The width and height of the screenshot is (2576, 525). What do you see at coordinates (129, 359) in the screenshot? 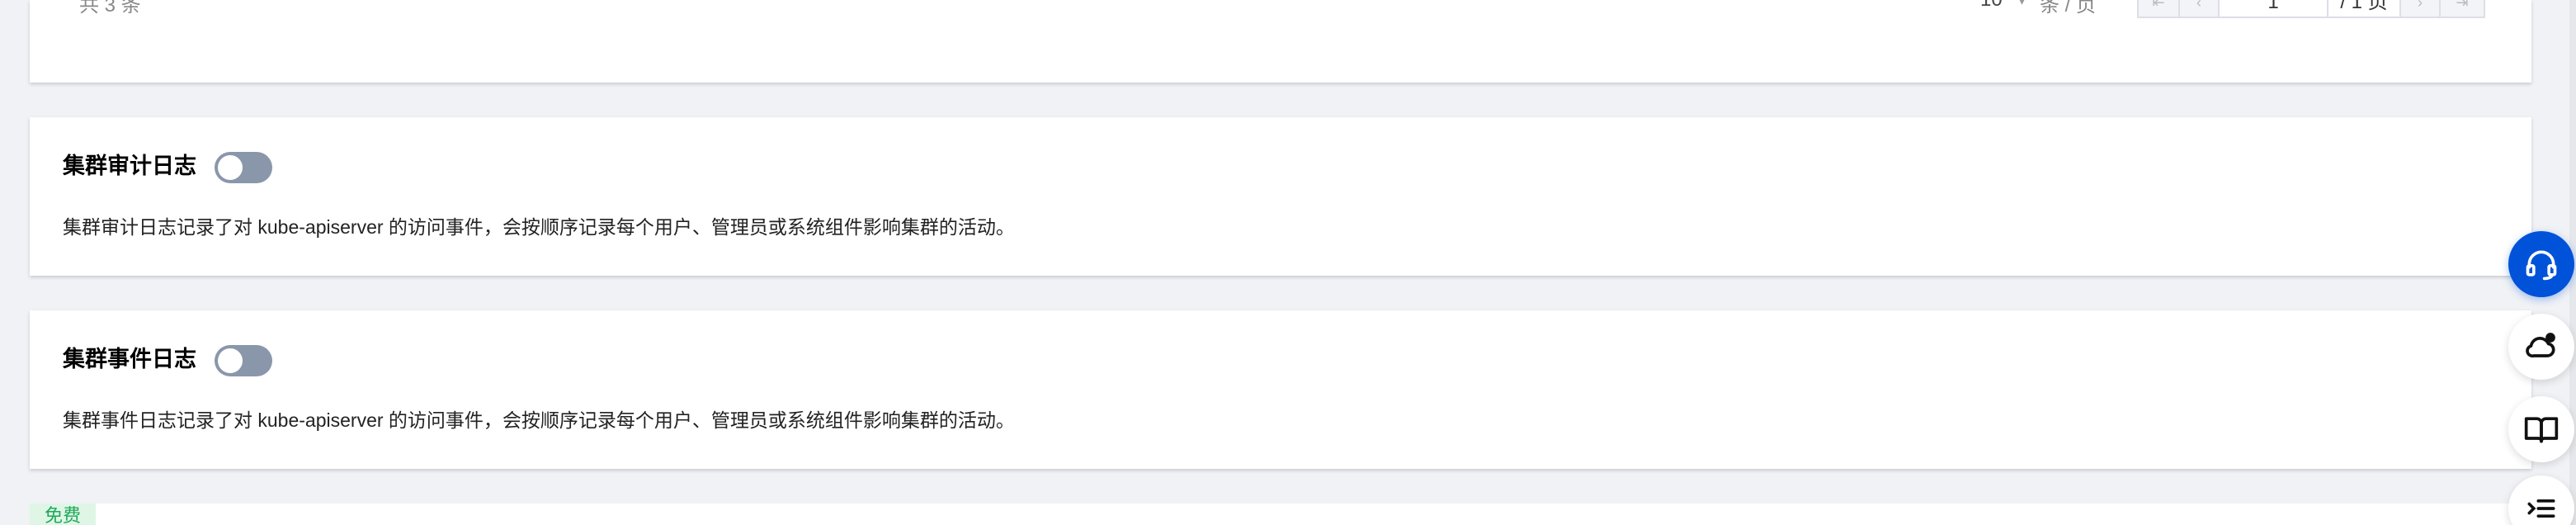
I see `event-log-title: 集群事件日志` at bounding box center [129, 359].